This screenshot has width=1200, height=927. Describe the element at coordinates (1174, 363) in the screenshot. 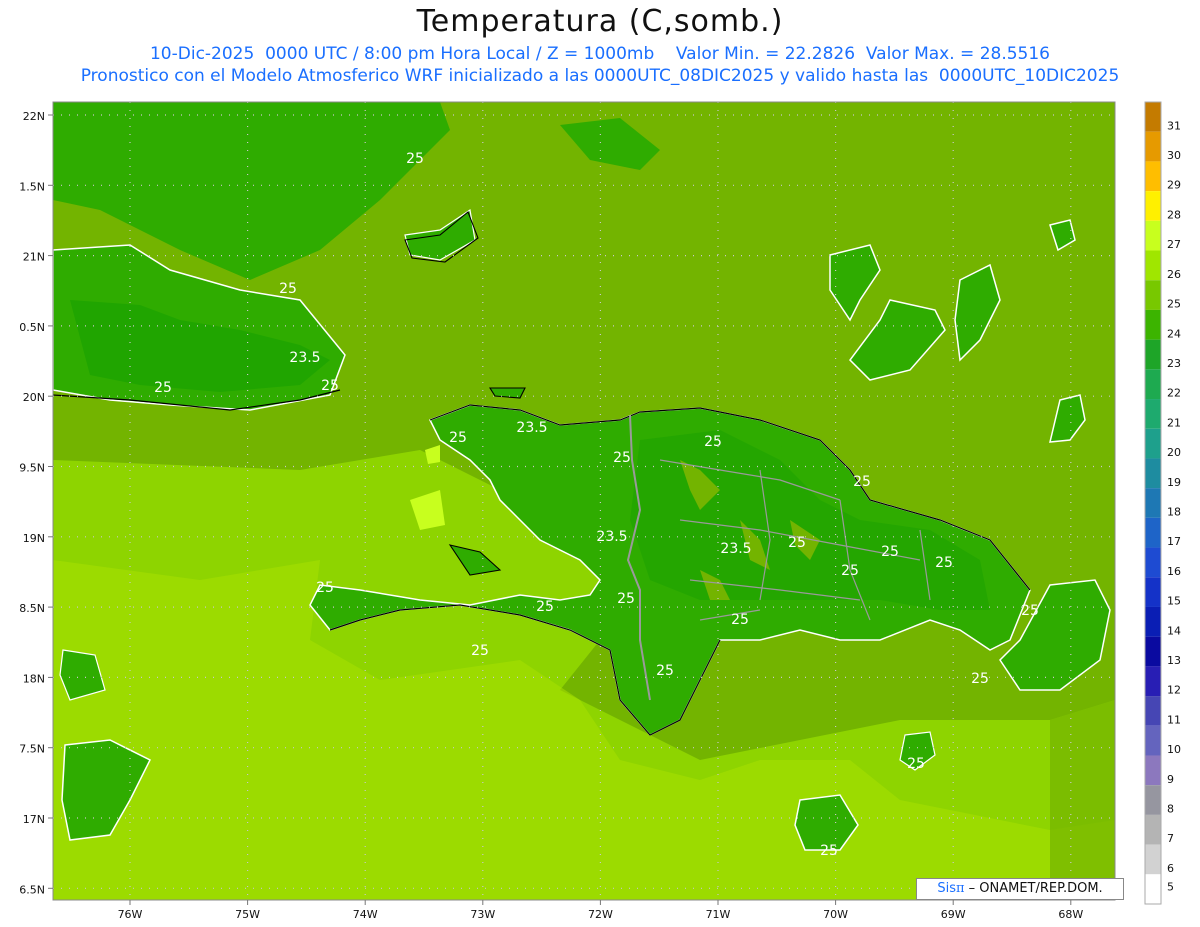

I see `colorbar-label: 23` at that location.